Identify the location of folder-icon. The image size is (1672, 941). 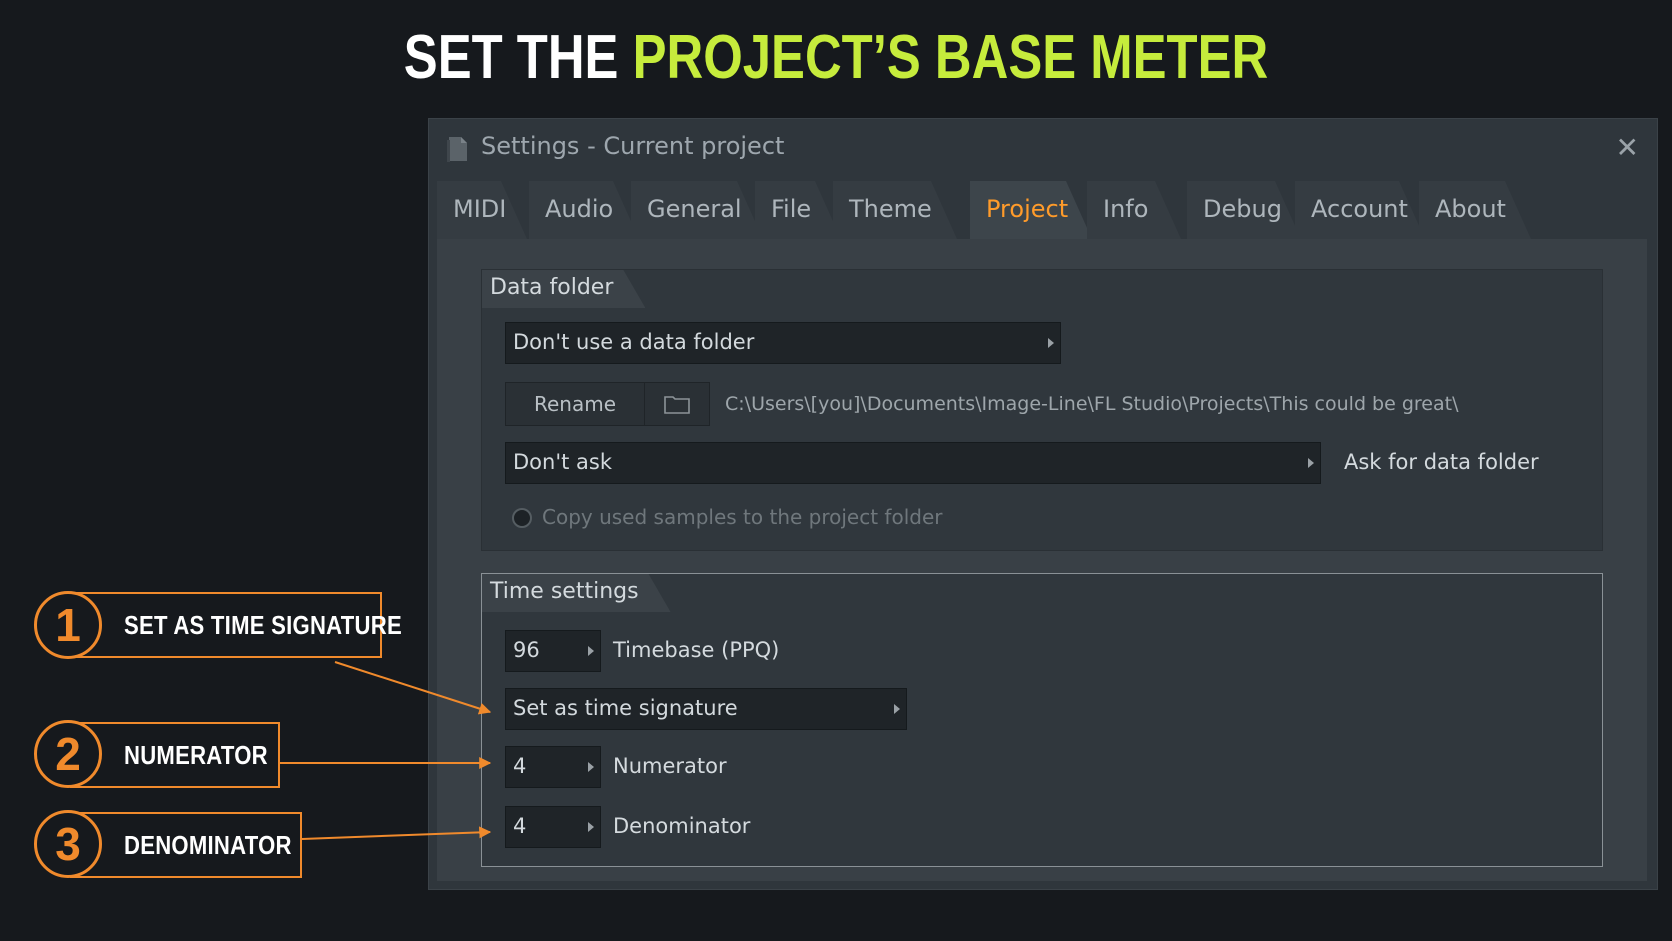
(677, 405).